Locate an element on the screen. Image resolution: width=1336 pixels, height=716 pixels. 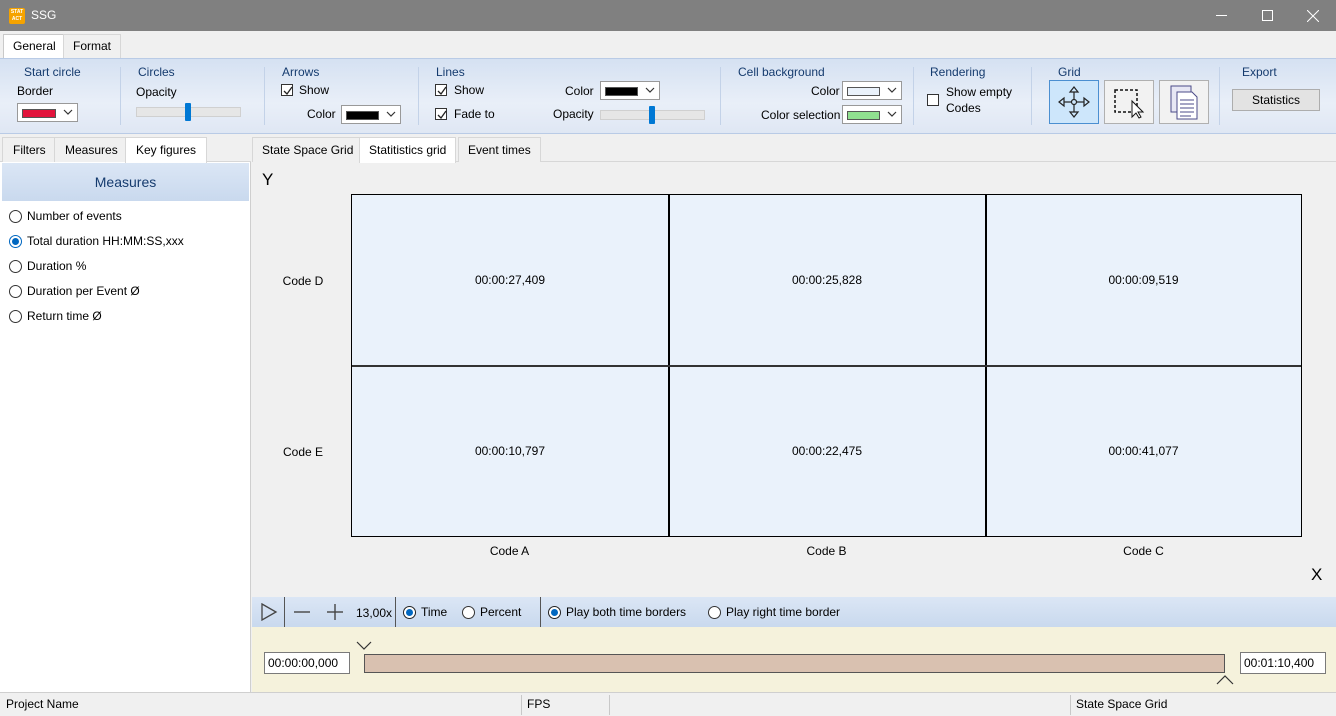
mode-percent-label: Percent is located at coordinates (501, 612).